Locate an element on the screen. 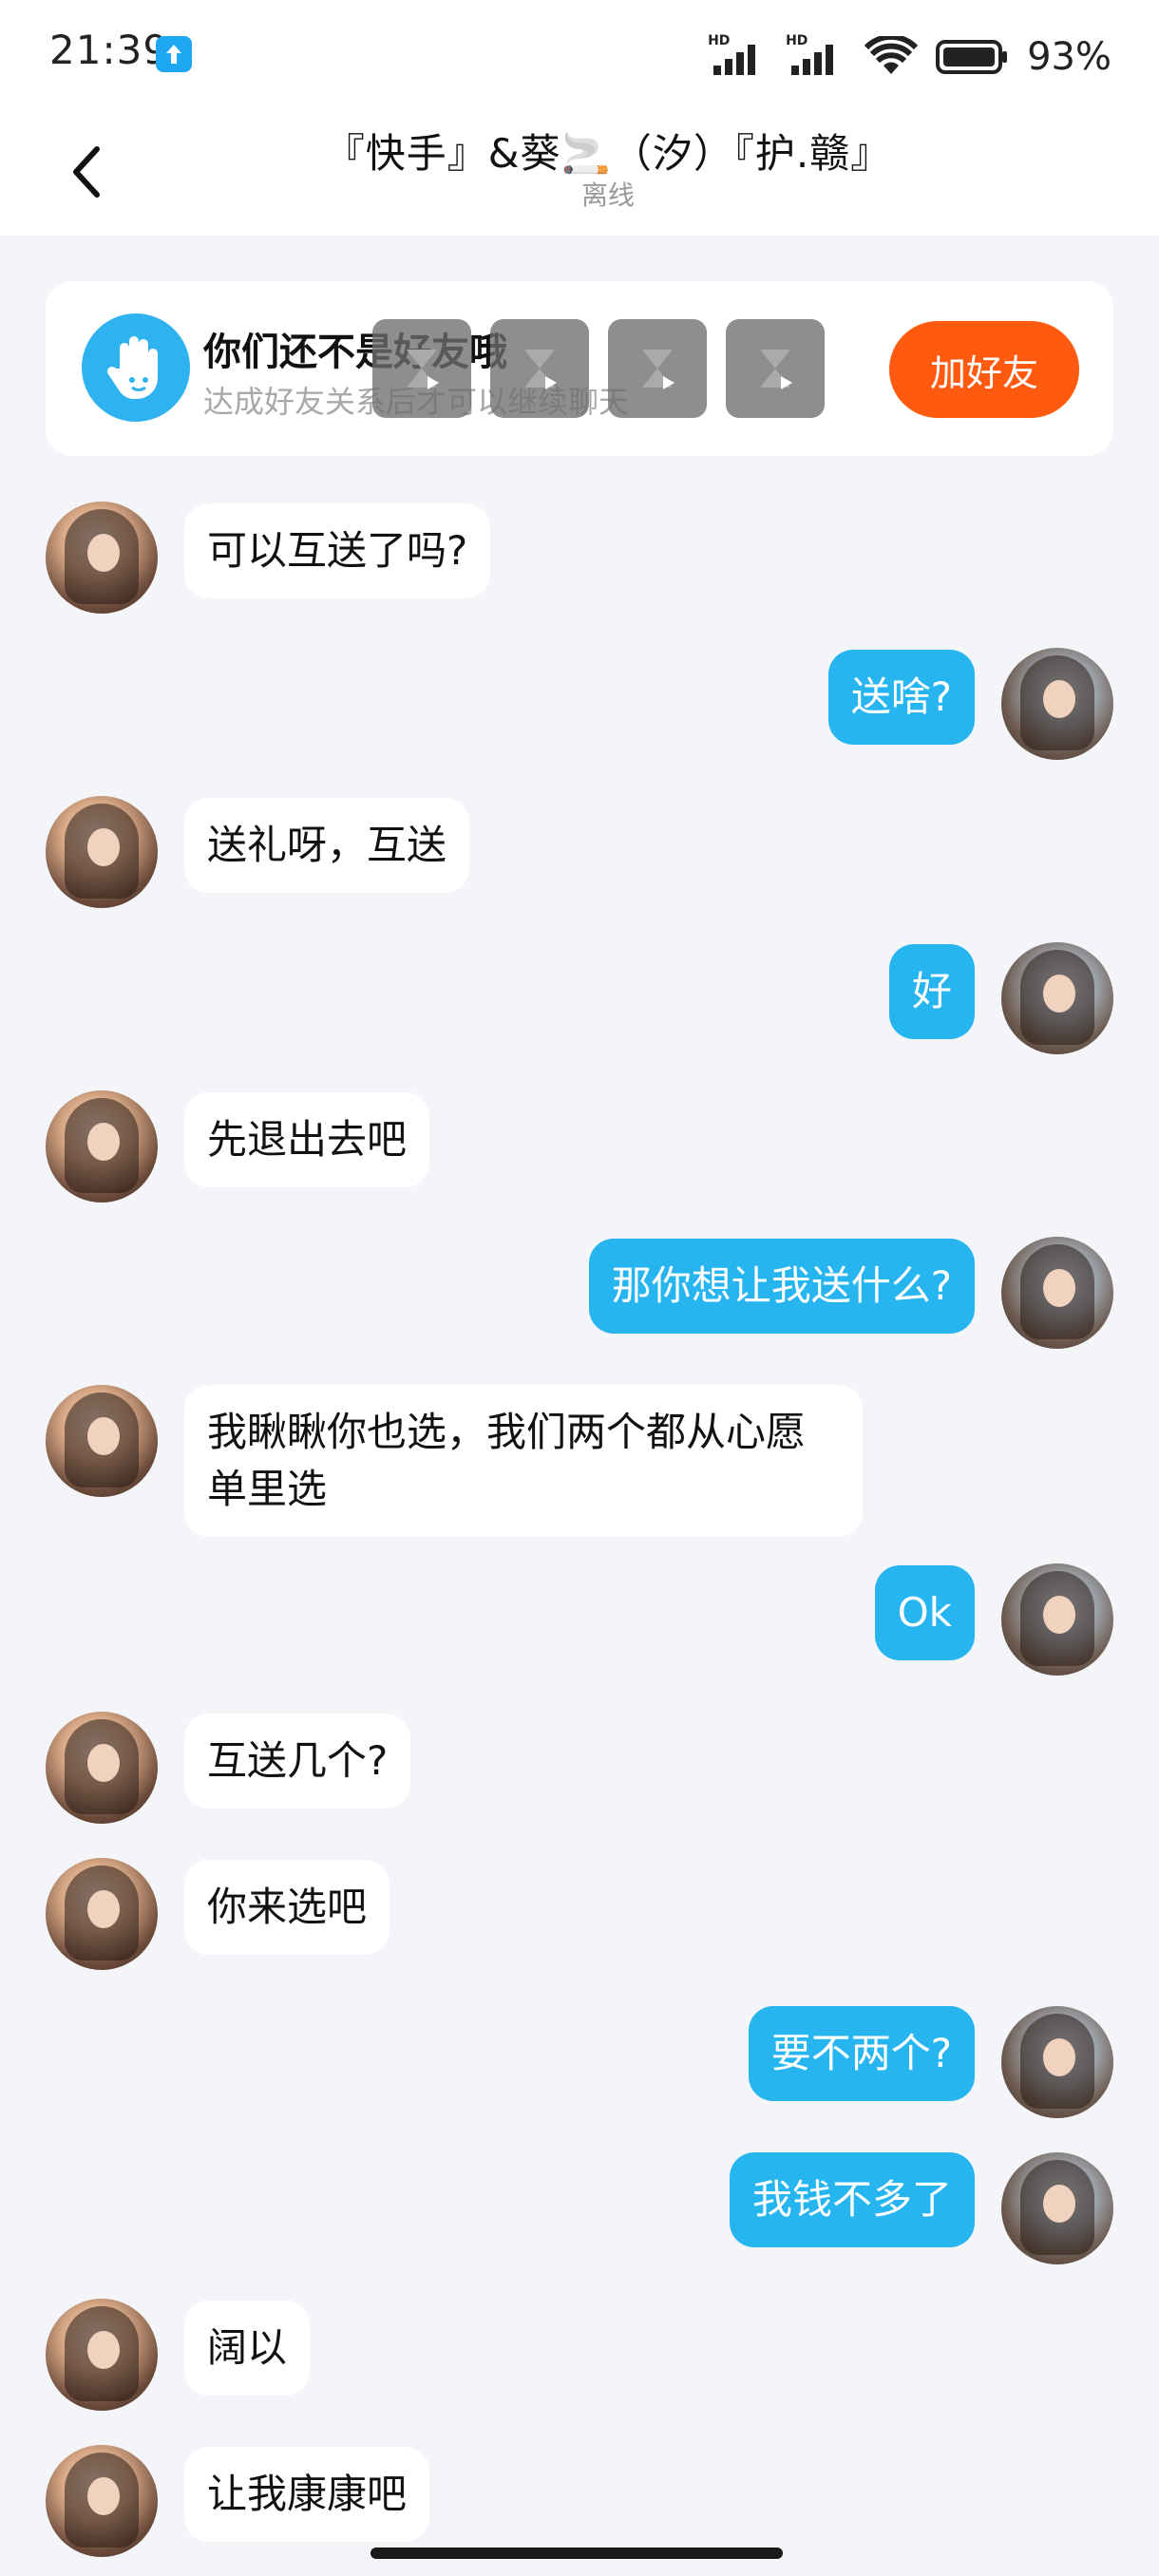 This screenshot has width=1159, height=2576. chat-header: 『快手』&葵🚬（汐）『护.赣』 离线 is located at coordinates (579, 170).